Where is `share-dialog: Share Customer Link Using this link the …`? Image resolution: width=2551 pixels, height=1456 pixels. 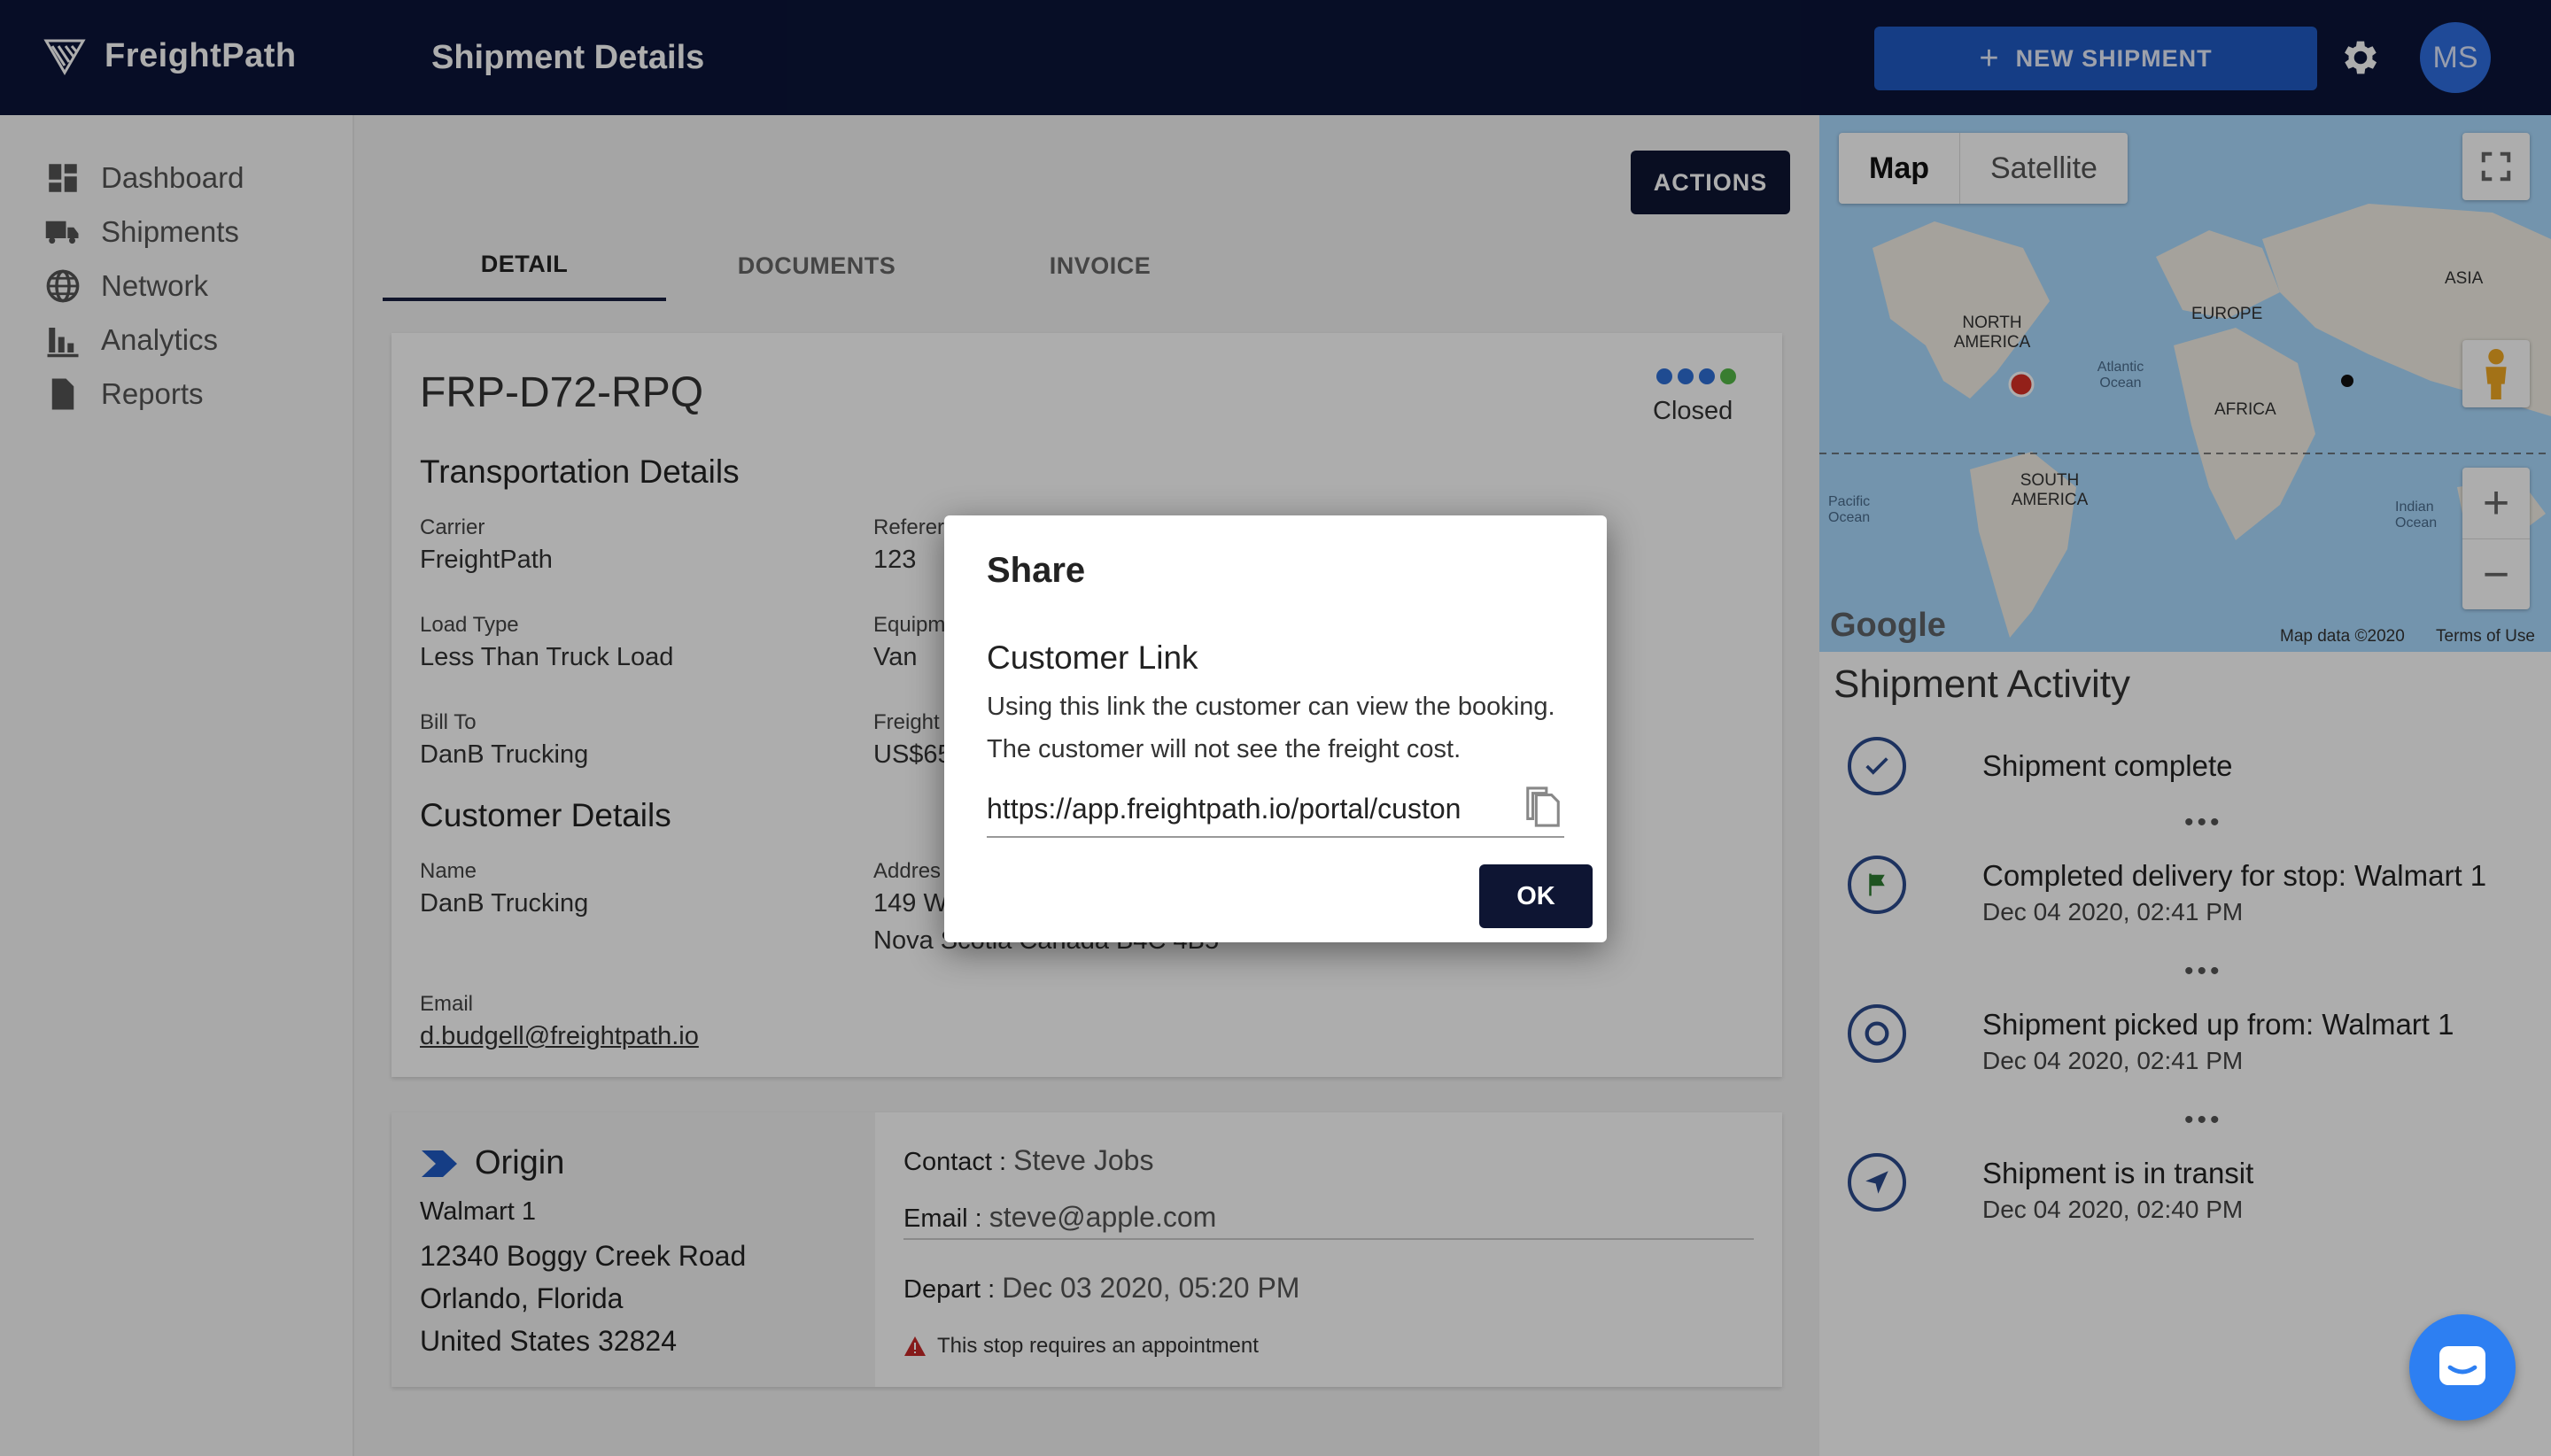
share-dialog: Share Customer Link Using this link the … is located at coordinates (1275, 728).